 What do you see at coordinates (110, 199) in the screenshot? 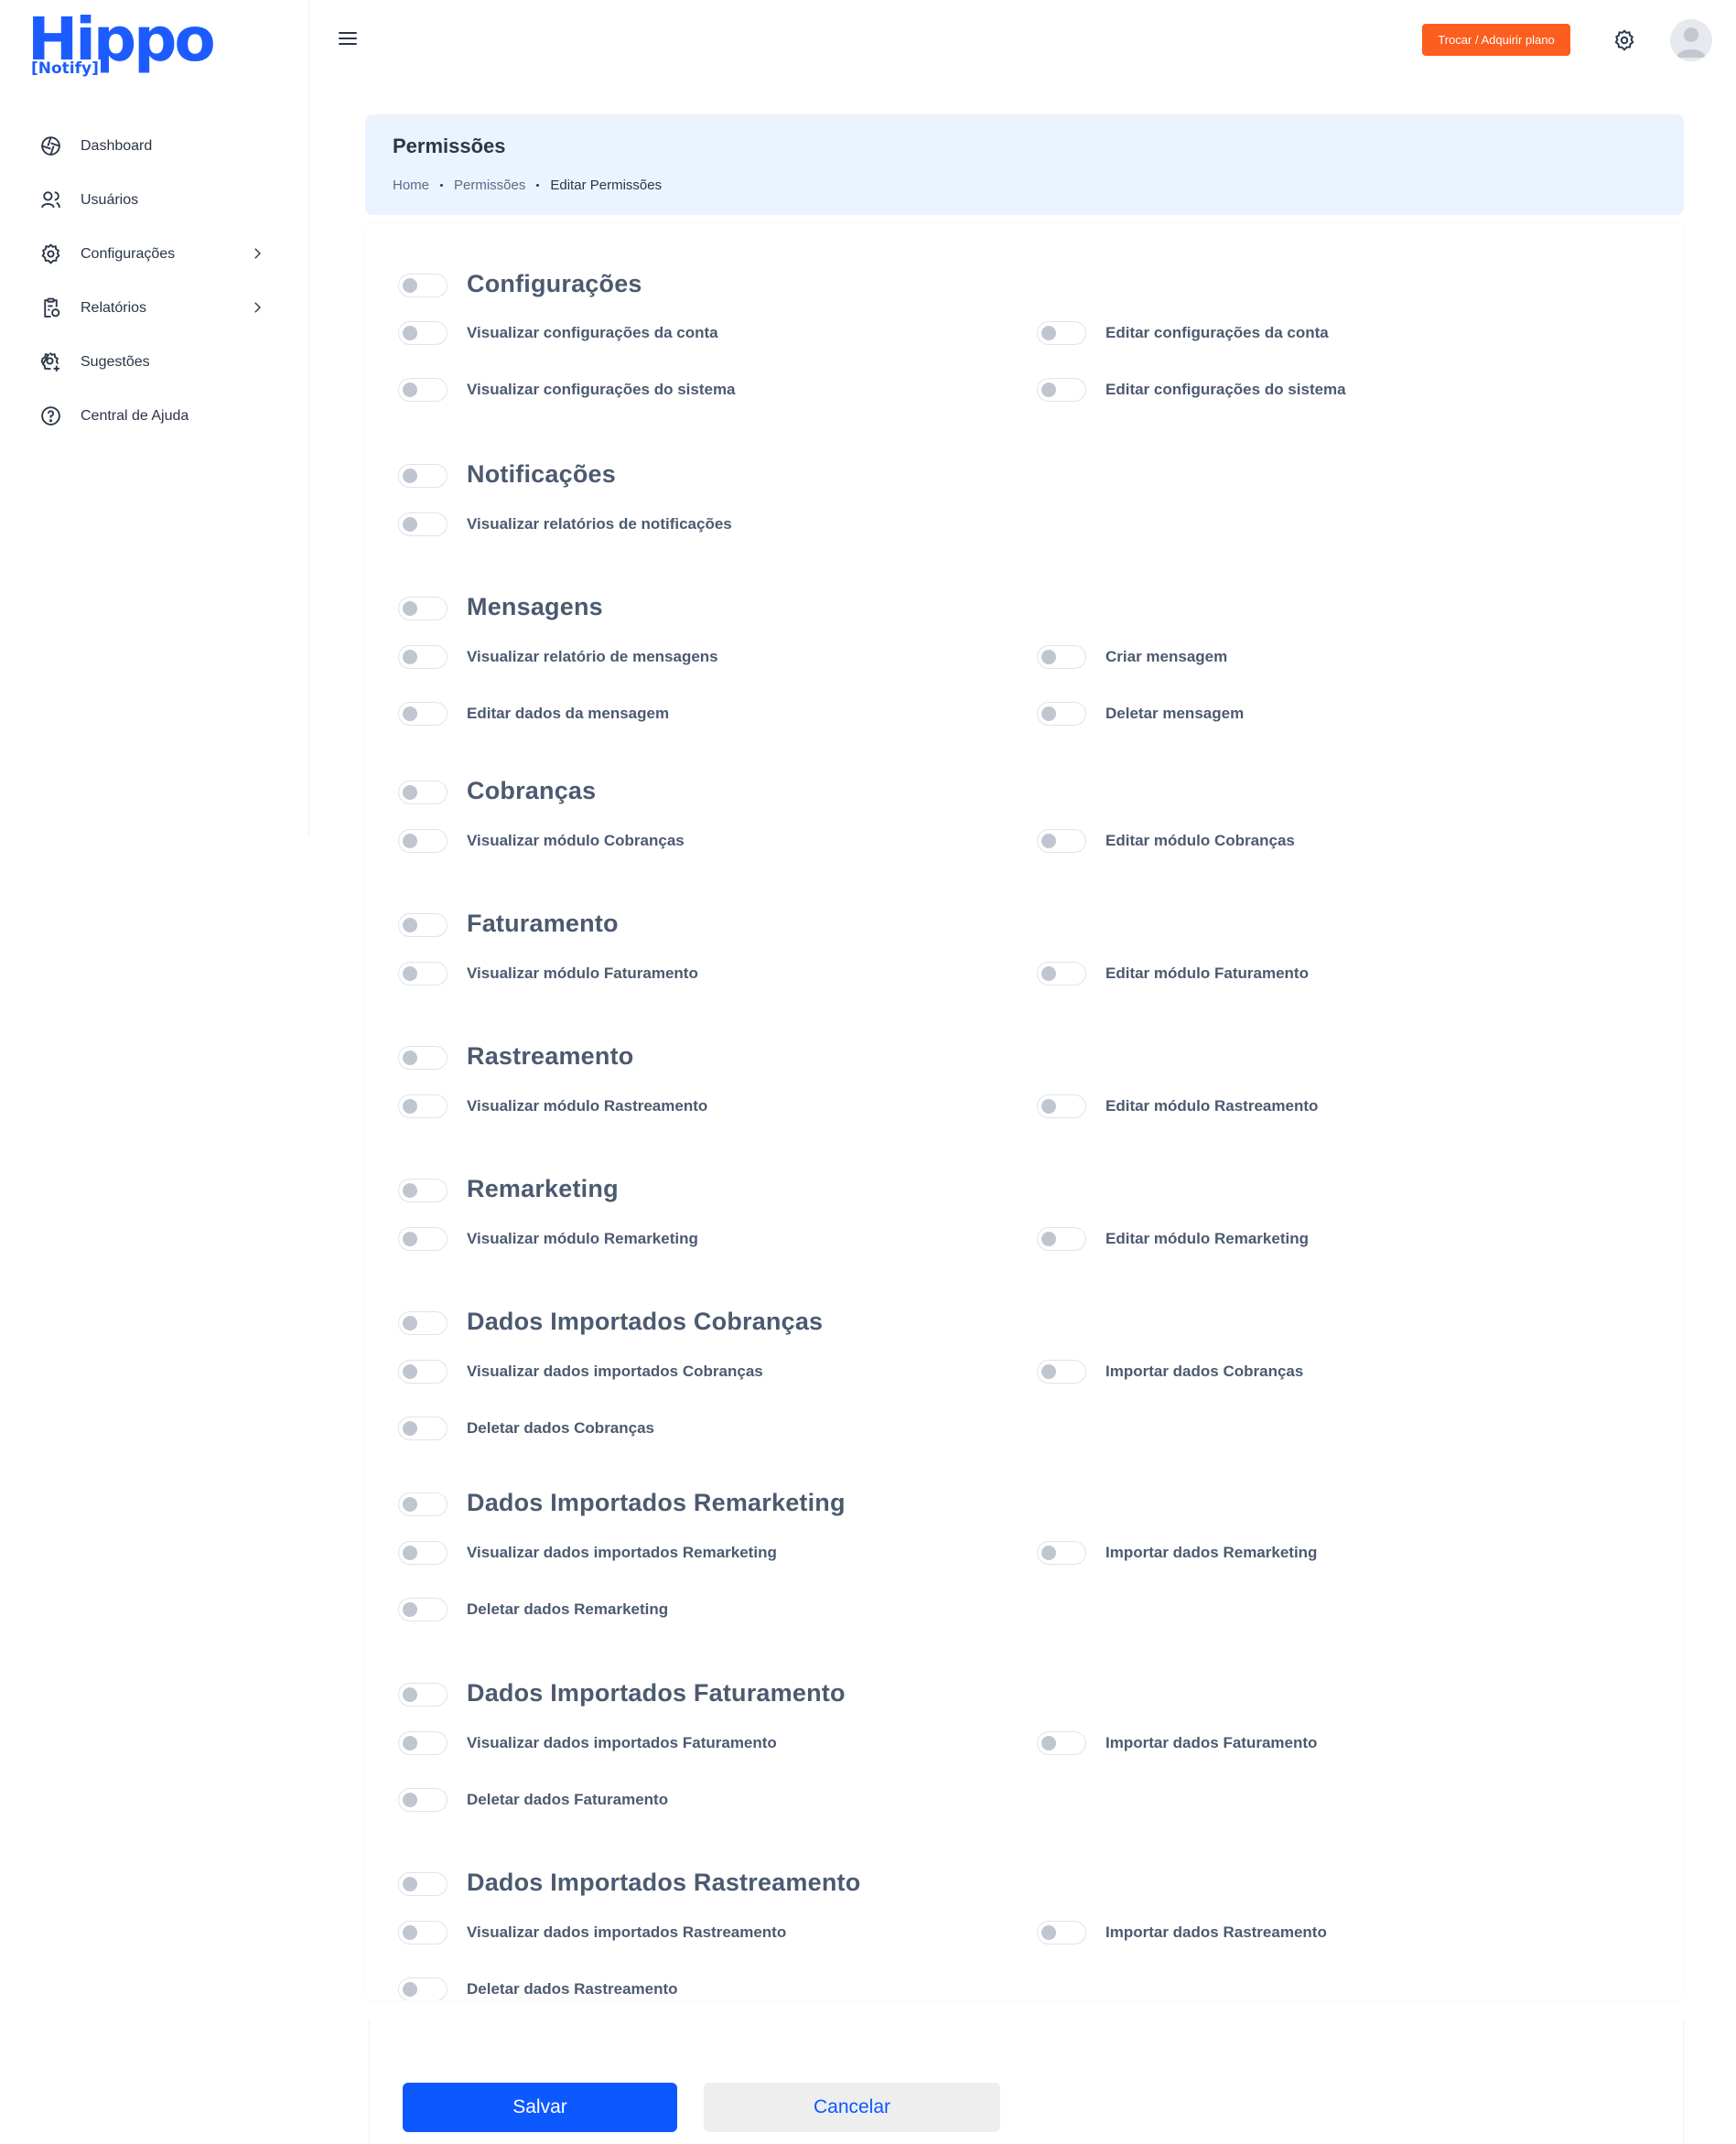
I see `sidebar-item-label: Usuários` at bounding box center [110, 199].